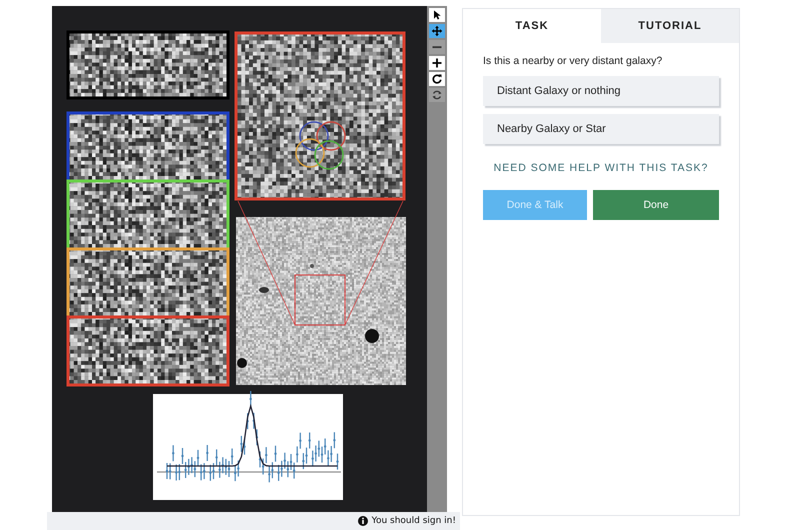 This screenshot has height=530, width=800. I want to click on zoom-box, so click(320, 300).